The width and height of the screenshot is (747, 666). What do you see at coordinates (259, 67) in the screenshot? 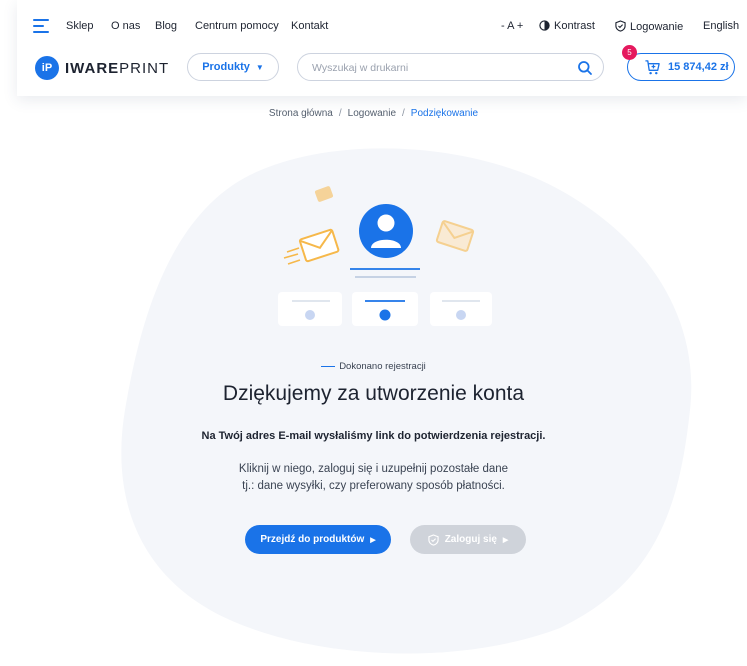
I see `chevron-down-icon: ▼` at bounding box center [259, 67].